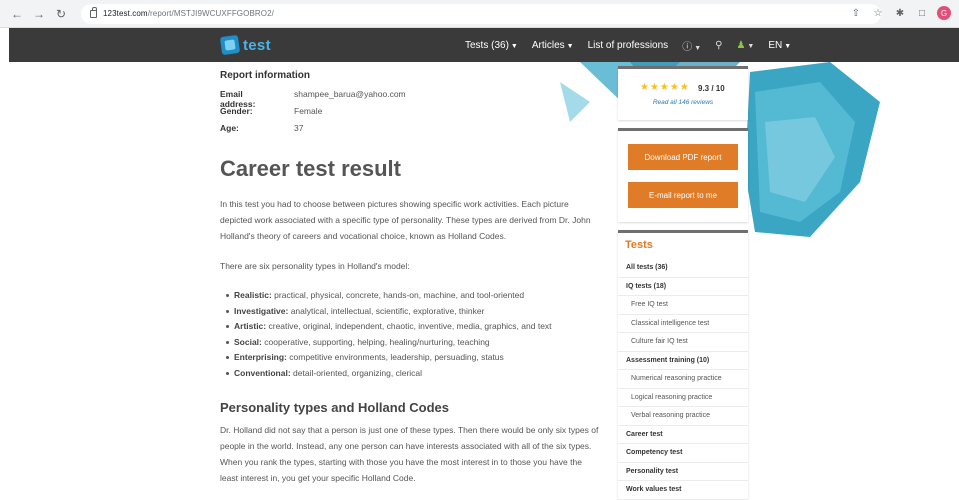  I want to click on tests-menu-title: Tests, so click(639, 245).